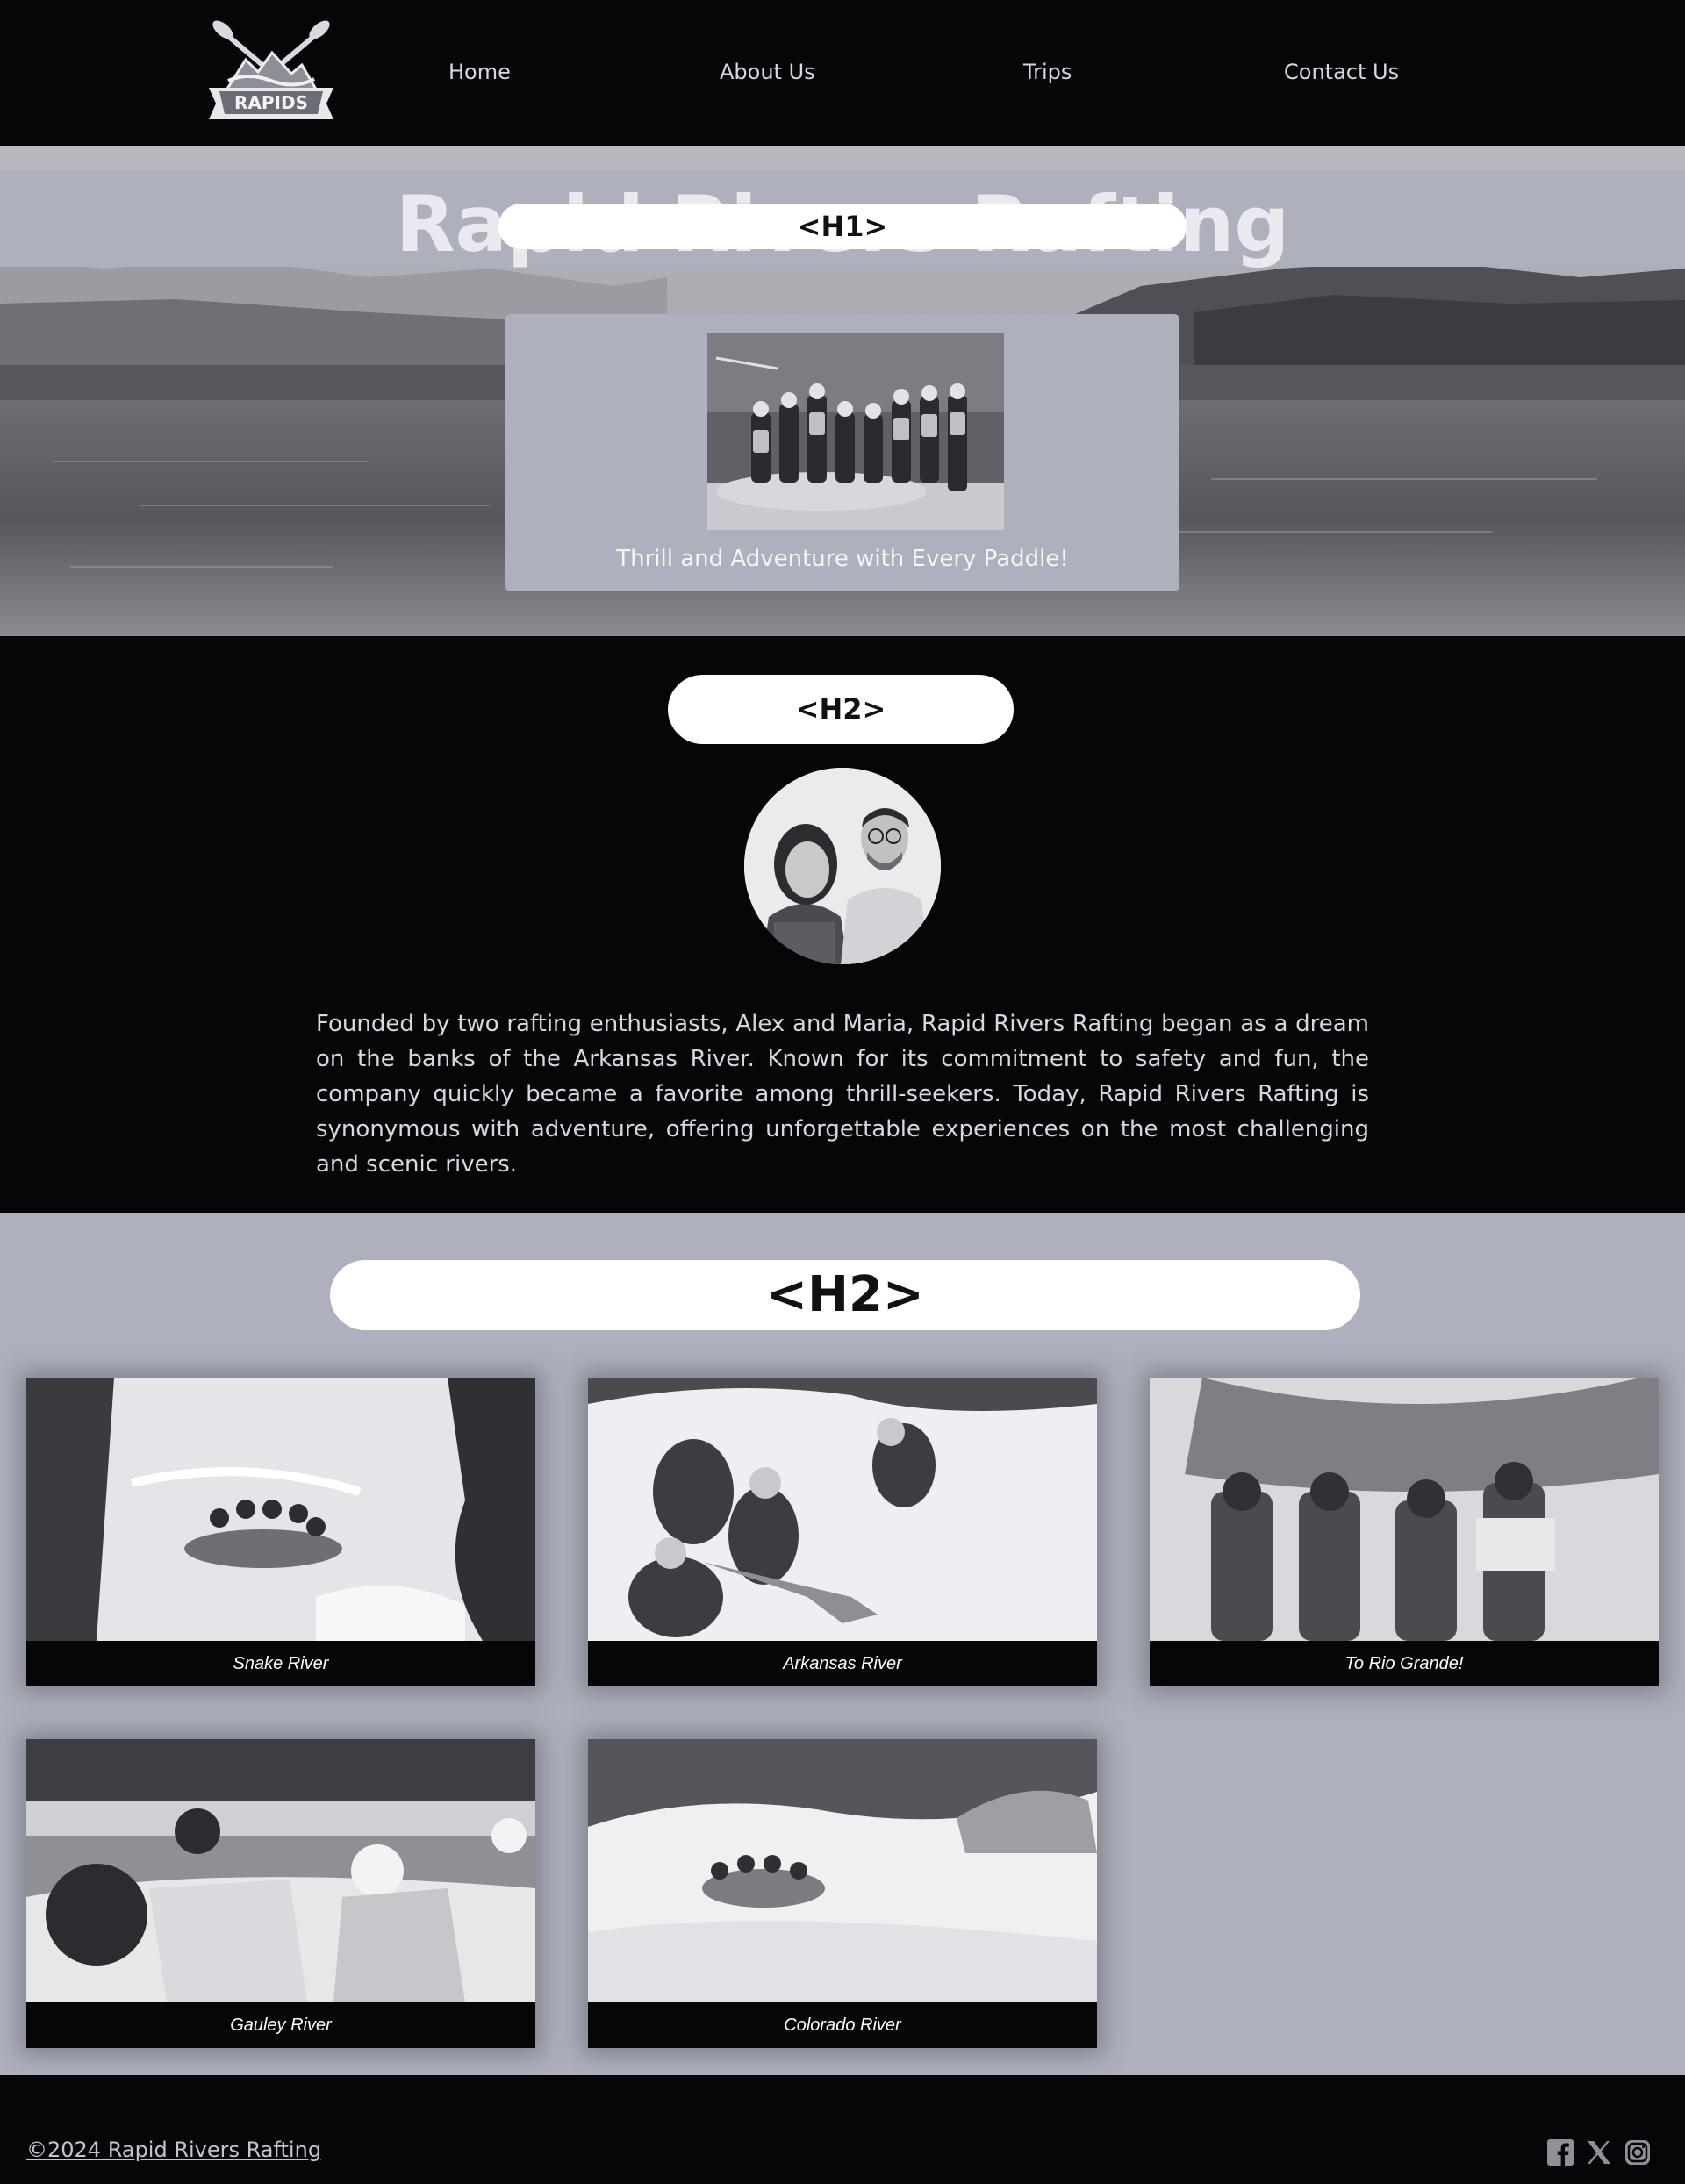 The height and width of the screenshot is (2184, 1685). I want to click on trip-caption: To Rio Grande!, so click(1404, 1663).